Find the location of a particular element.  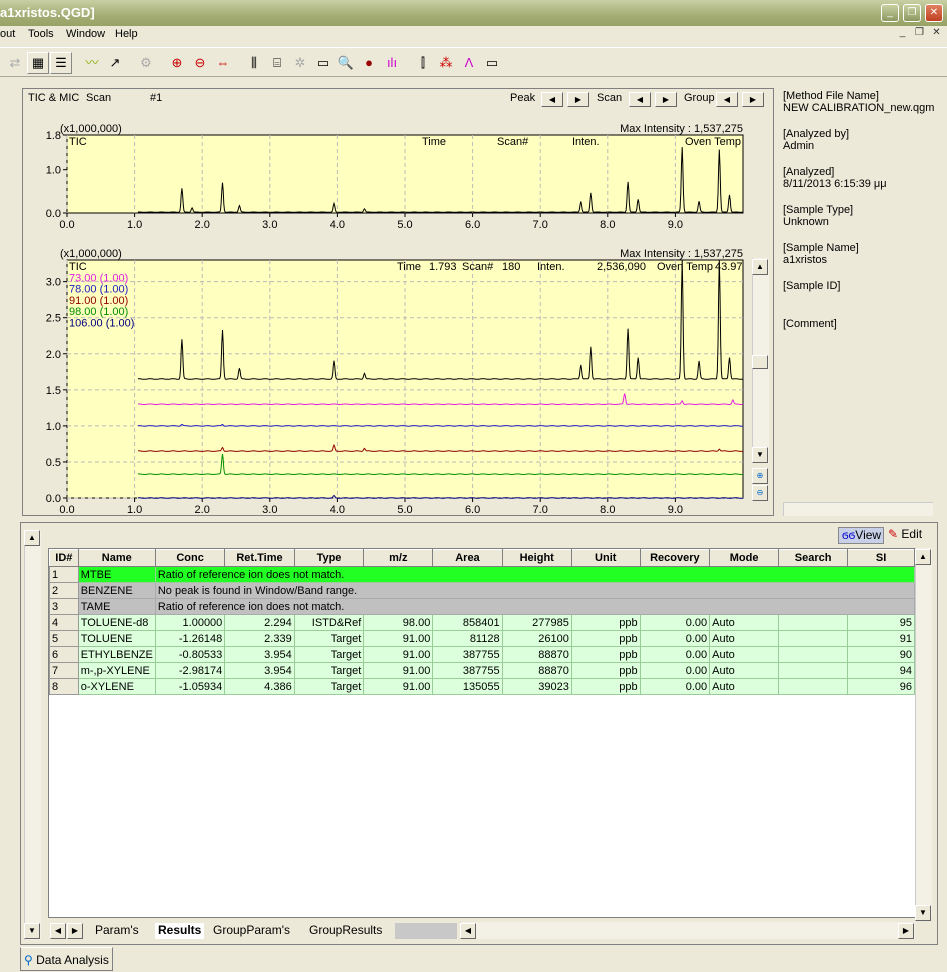

toolbar-add-peak-icon: ⊕ is located at coordinates (177, 63).